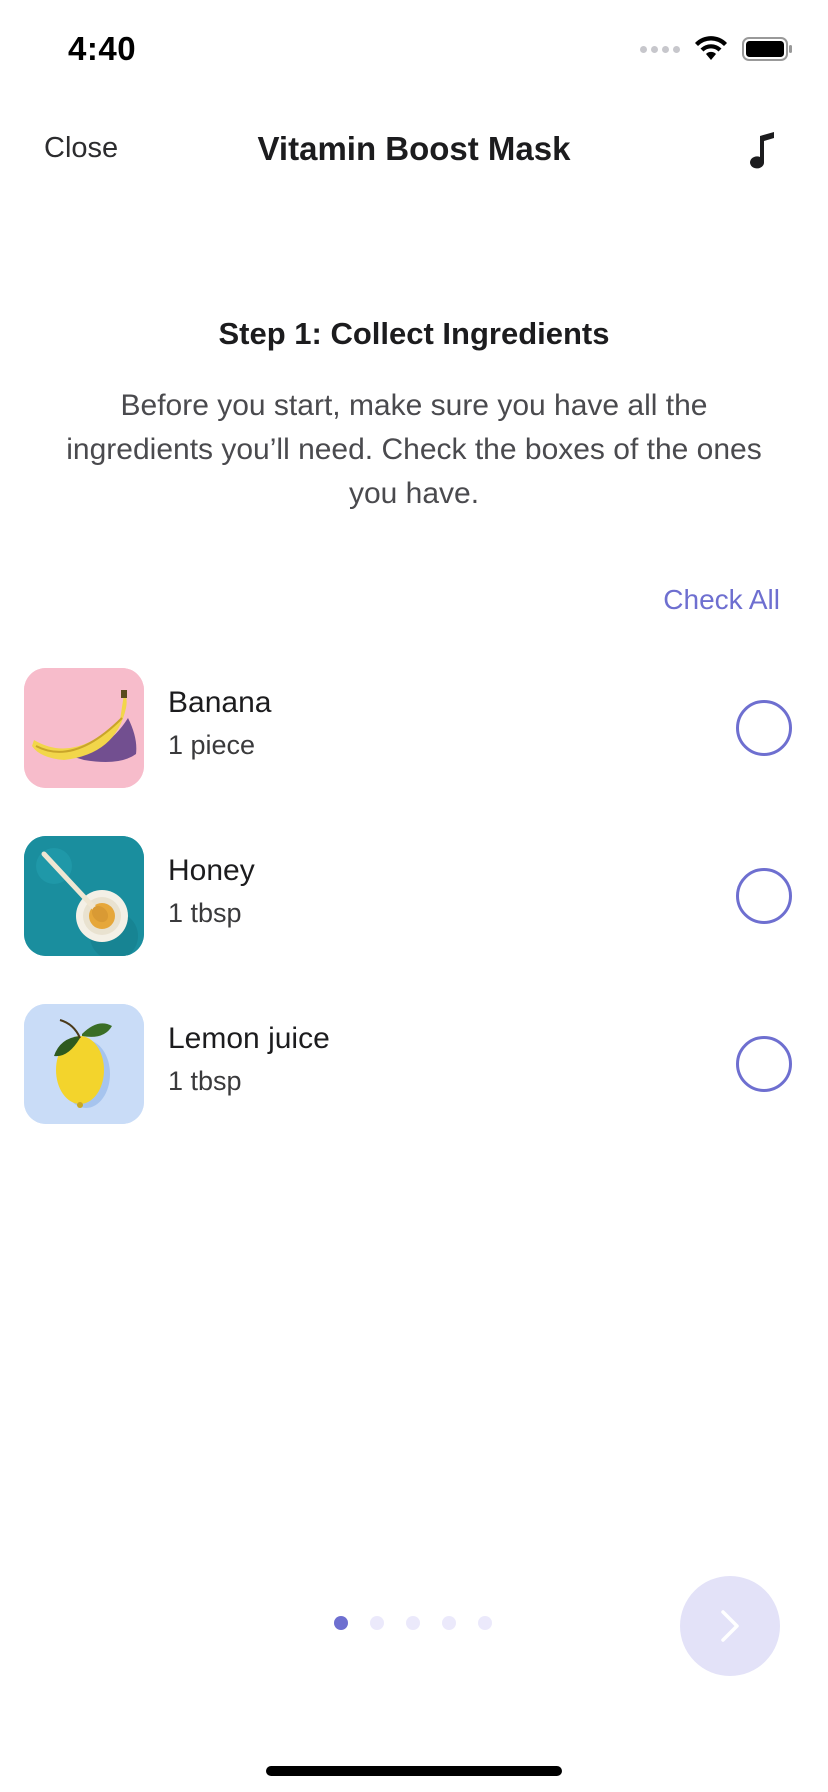 The width and height of the screenshot is (828, 1792). What do you see at coordinates (249, 1038) in the screenshot?
I see `ingredient-name: Lemon juice` at bounding box center [249, 1038].